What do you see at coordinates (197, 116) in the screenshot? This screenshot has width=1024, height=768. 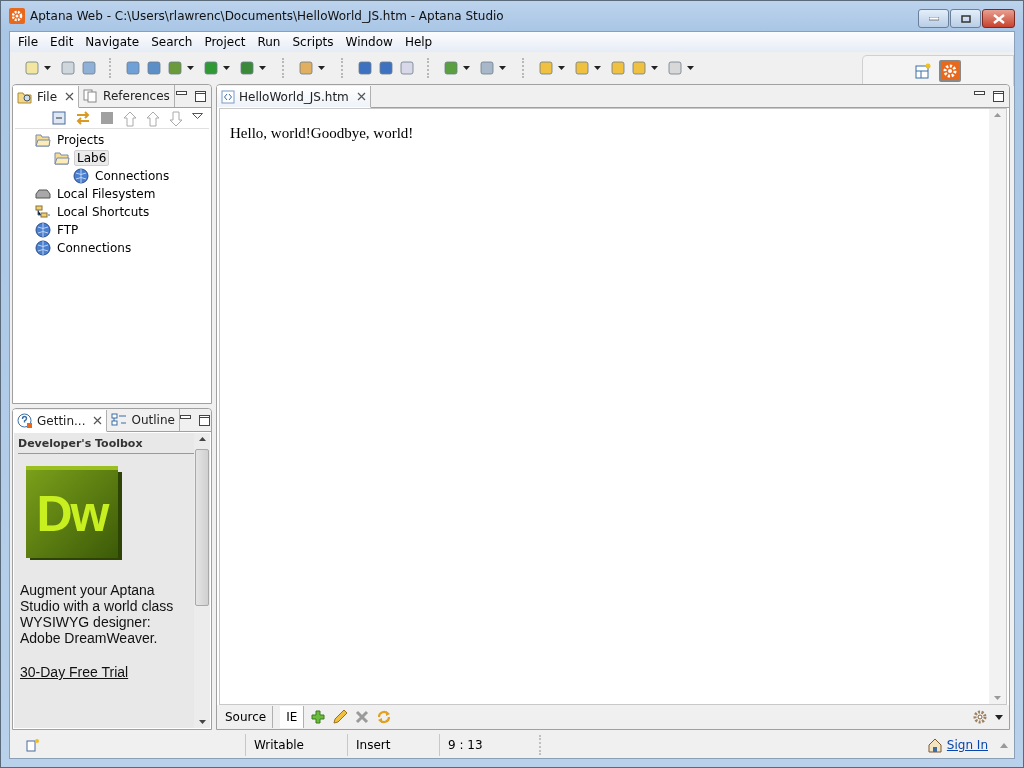 I see `view-menu-icon` at bounding box center [197, 116].